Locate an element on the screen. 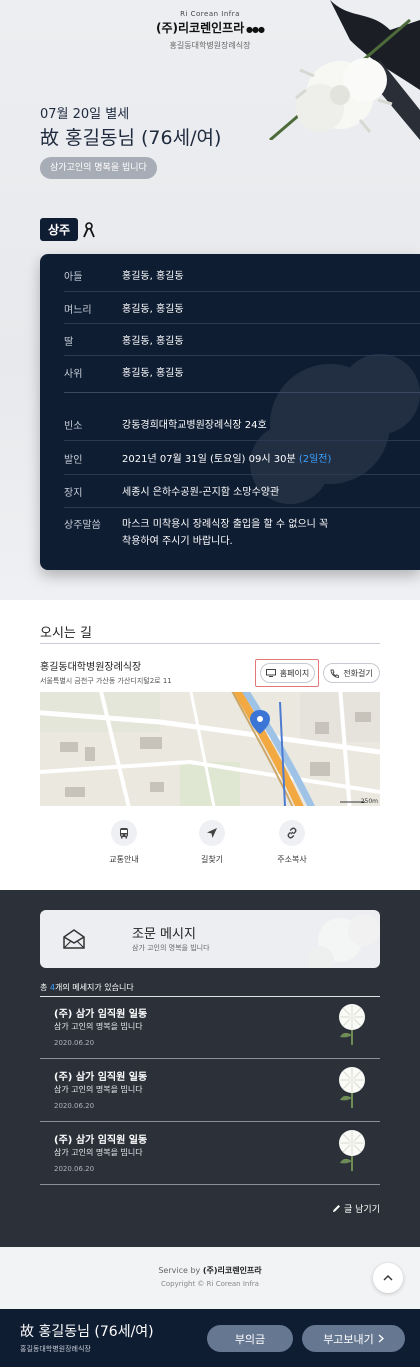 The image size is (420, 1367). call-button: 전화걸기 is located at coordinates (351, 673).